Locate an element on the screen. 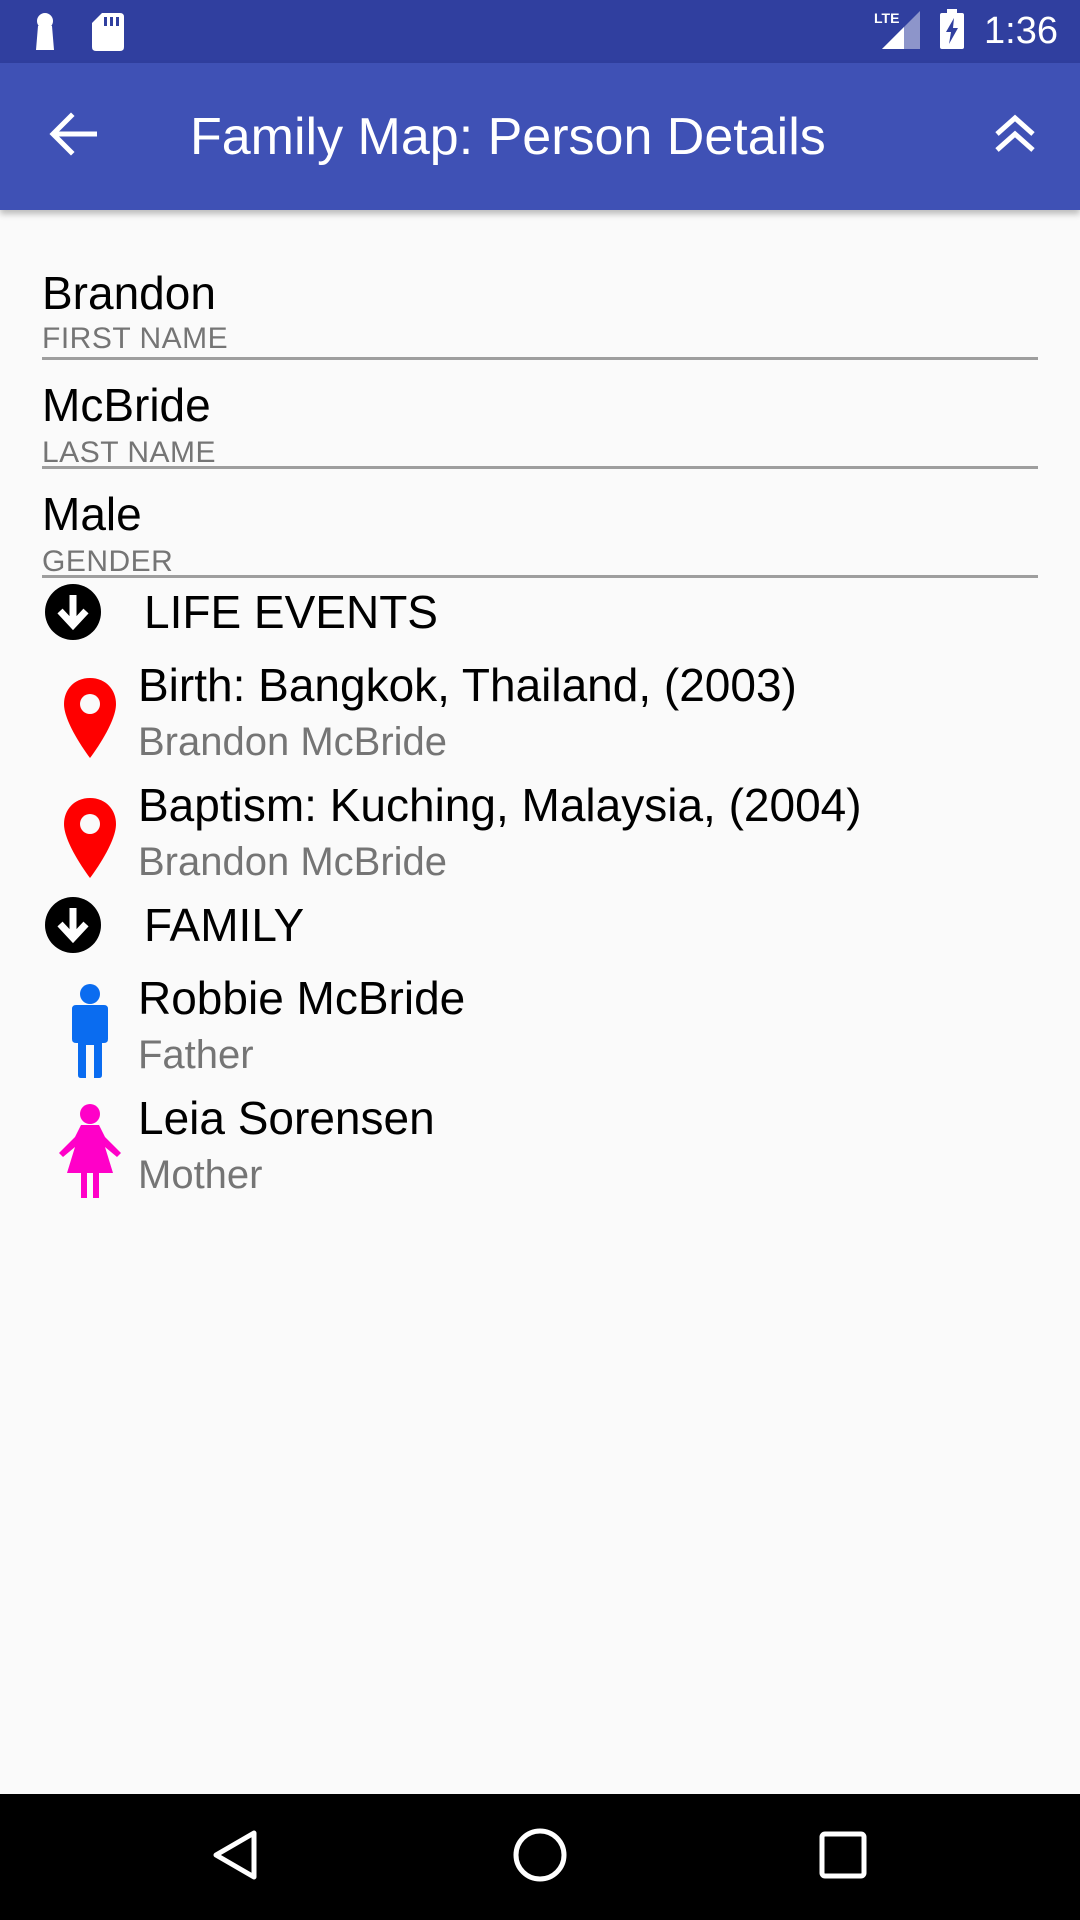  last-name-field: McBride LAST NAME is located at coordinates (540, 414).